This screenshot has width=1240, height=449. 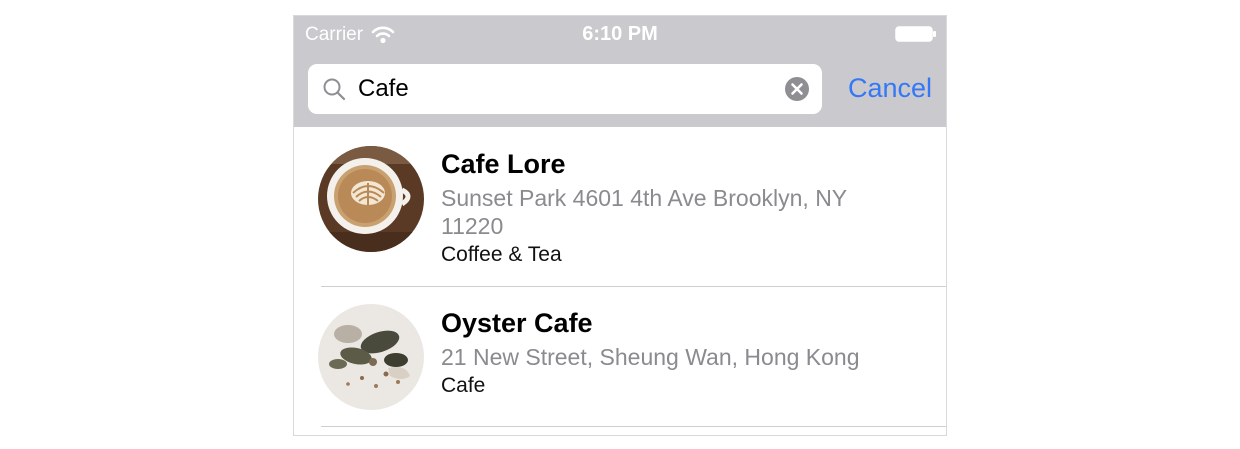 I want to click on search-row: Cancel, so click(x=620, y=89).